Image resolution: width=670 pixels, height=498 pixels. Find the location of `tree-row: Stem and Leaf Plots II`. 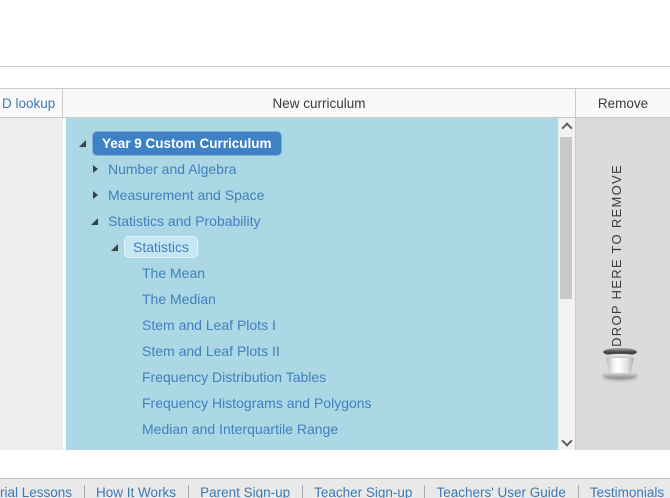

tree-row: Stem and Leaf Plots II is located at coordinates (312, 351).